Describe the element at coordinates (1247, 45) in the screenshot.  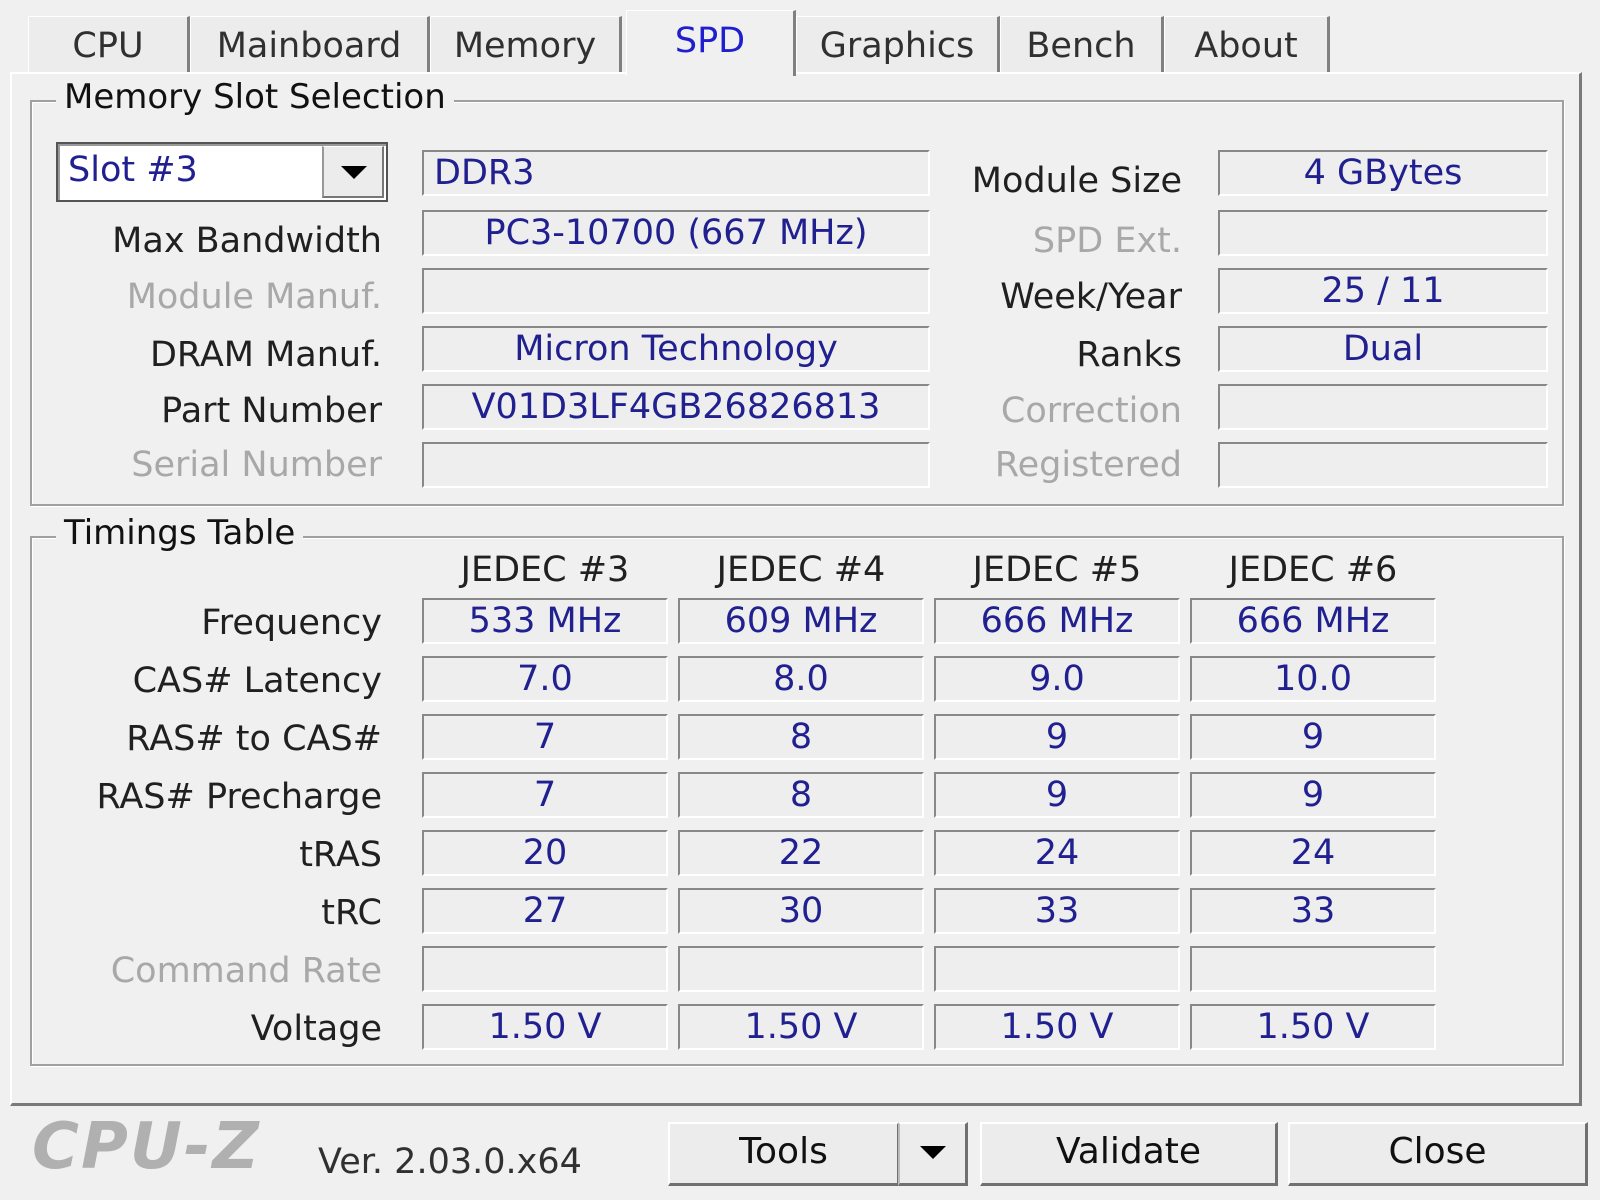
I see `tab-about: About` at that location.